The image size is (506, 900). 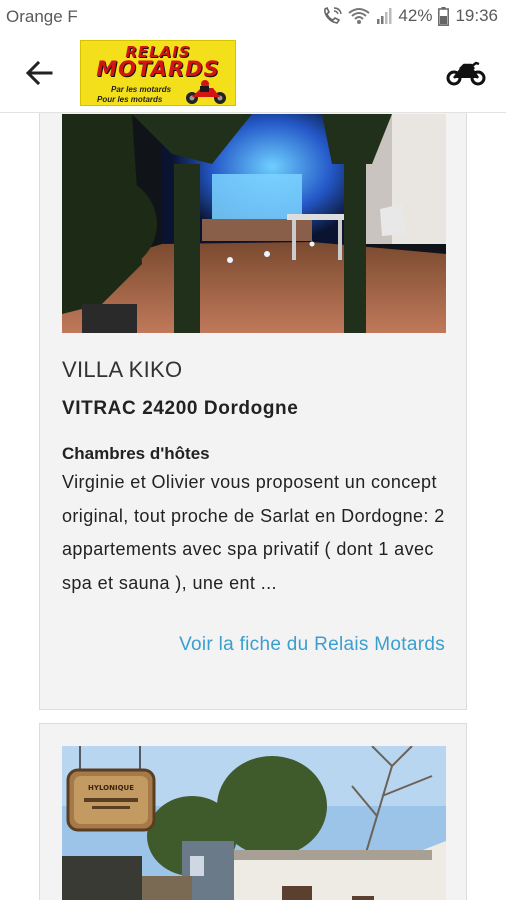 I want to click on view-listing-link: Voir la fiche du Relais Motards, so click(x=312, y=645).